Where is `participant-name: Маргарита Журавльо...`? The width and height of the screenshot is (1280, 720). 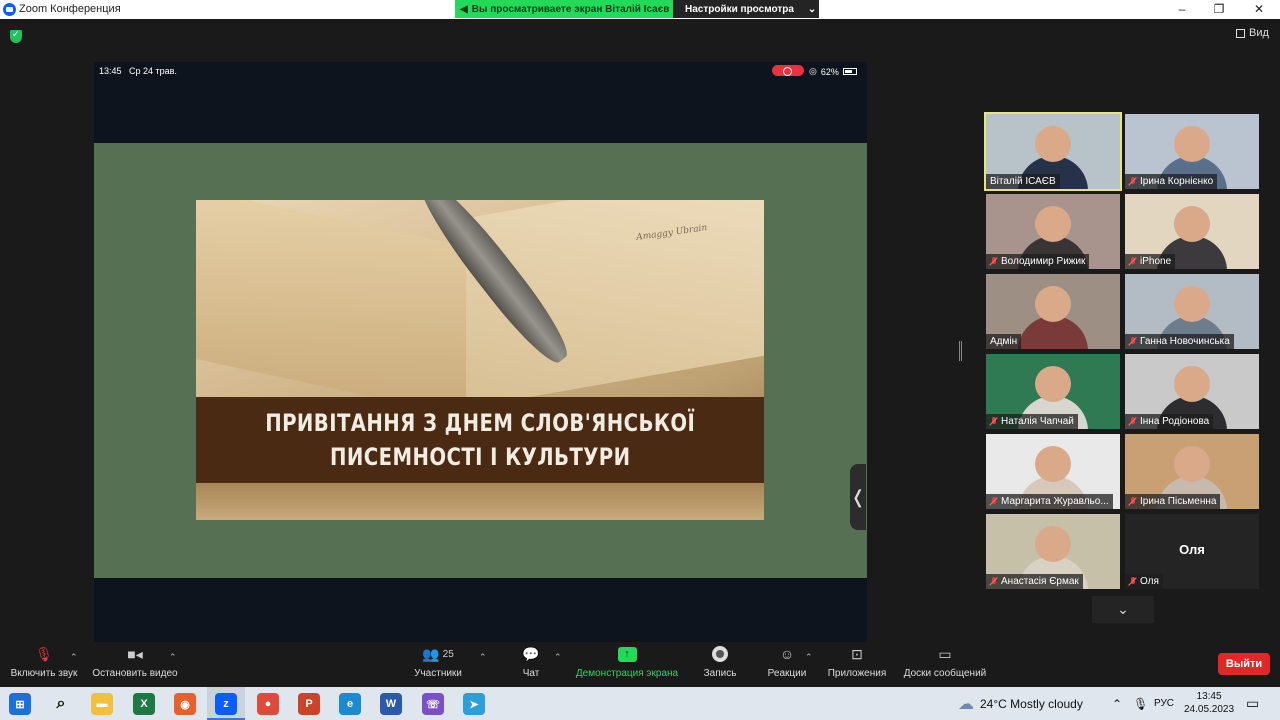 participant-name: Маргарита Журавльо... is located at coordinates (1055, 501).